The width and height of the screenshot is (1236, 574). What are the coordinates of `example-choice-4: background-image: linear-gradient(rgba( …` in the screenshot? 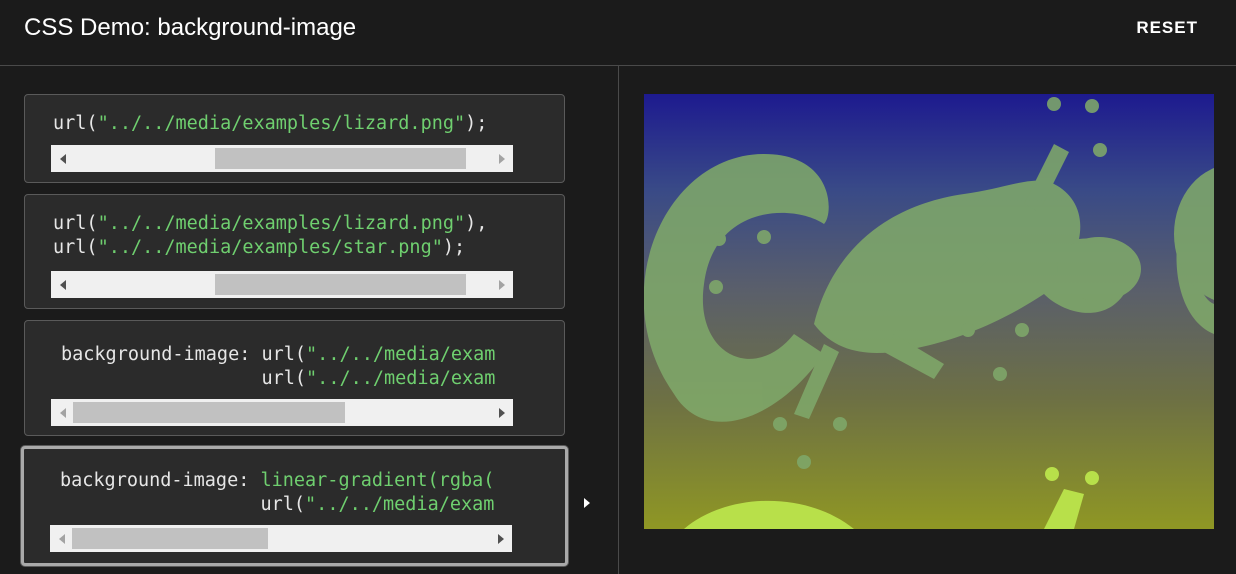 It's located at (294, 506).